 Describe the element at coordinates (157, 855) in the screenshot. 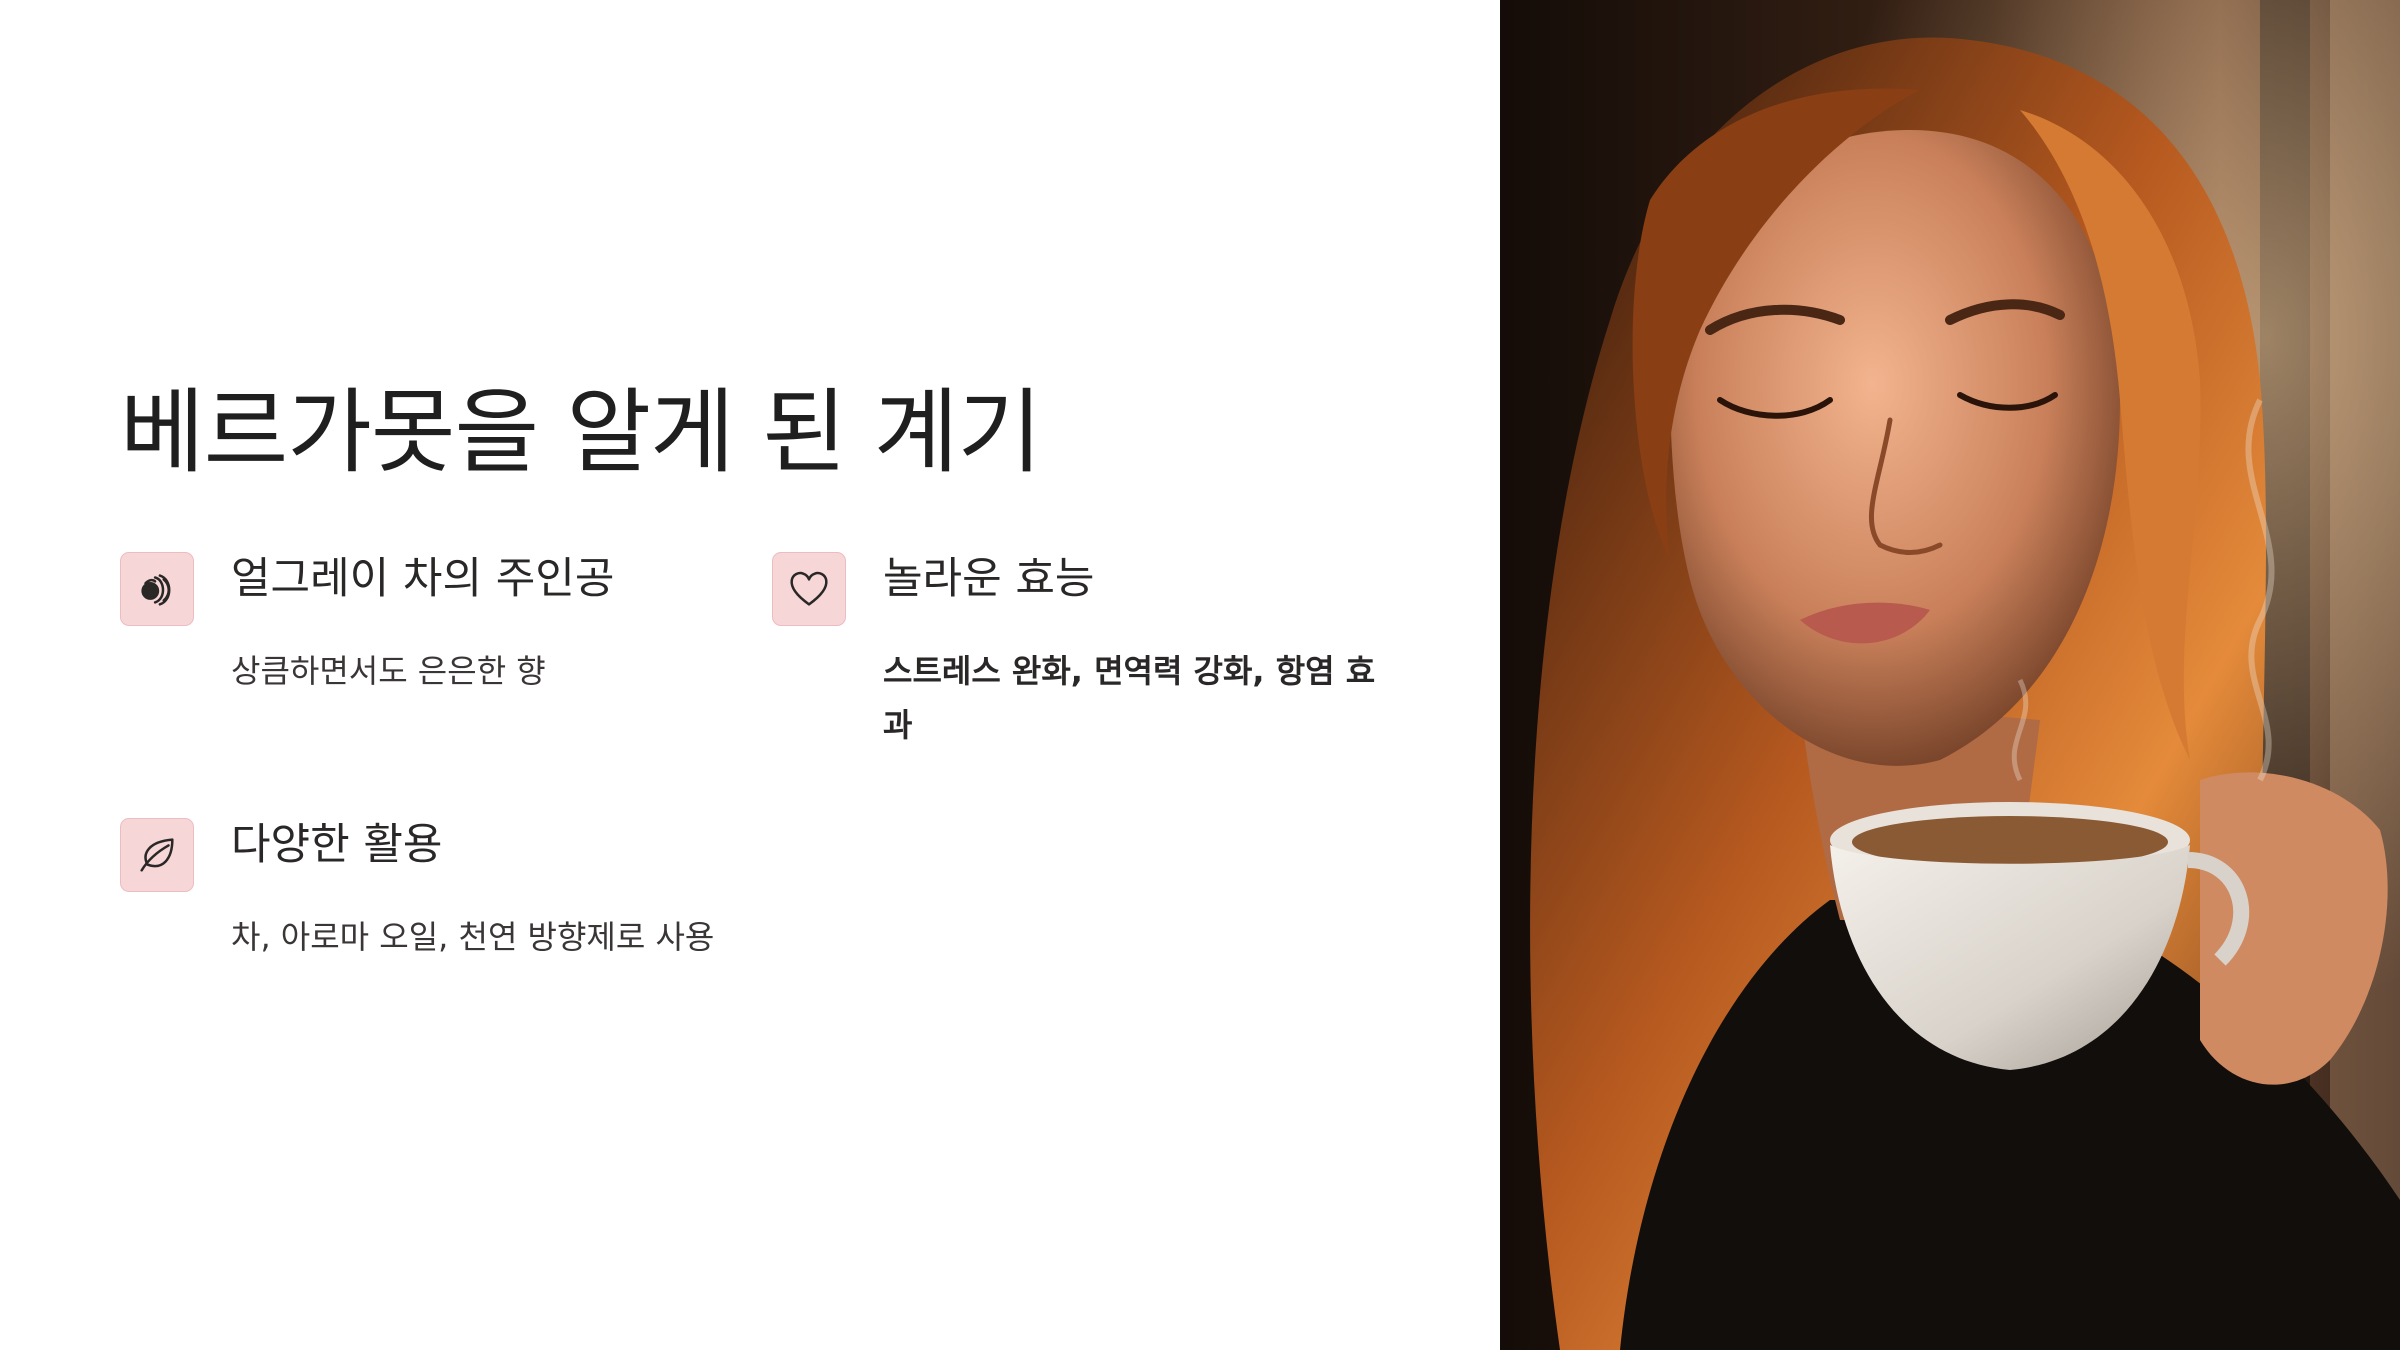

I see `leaf-icon` at that location.